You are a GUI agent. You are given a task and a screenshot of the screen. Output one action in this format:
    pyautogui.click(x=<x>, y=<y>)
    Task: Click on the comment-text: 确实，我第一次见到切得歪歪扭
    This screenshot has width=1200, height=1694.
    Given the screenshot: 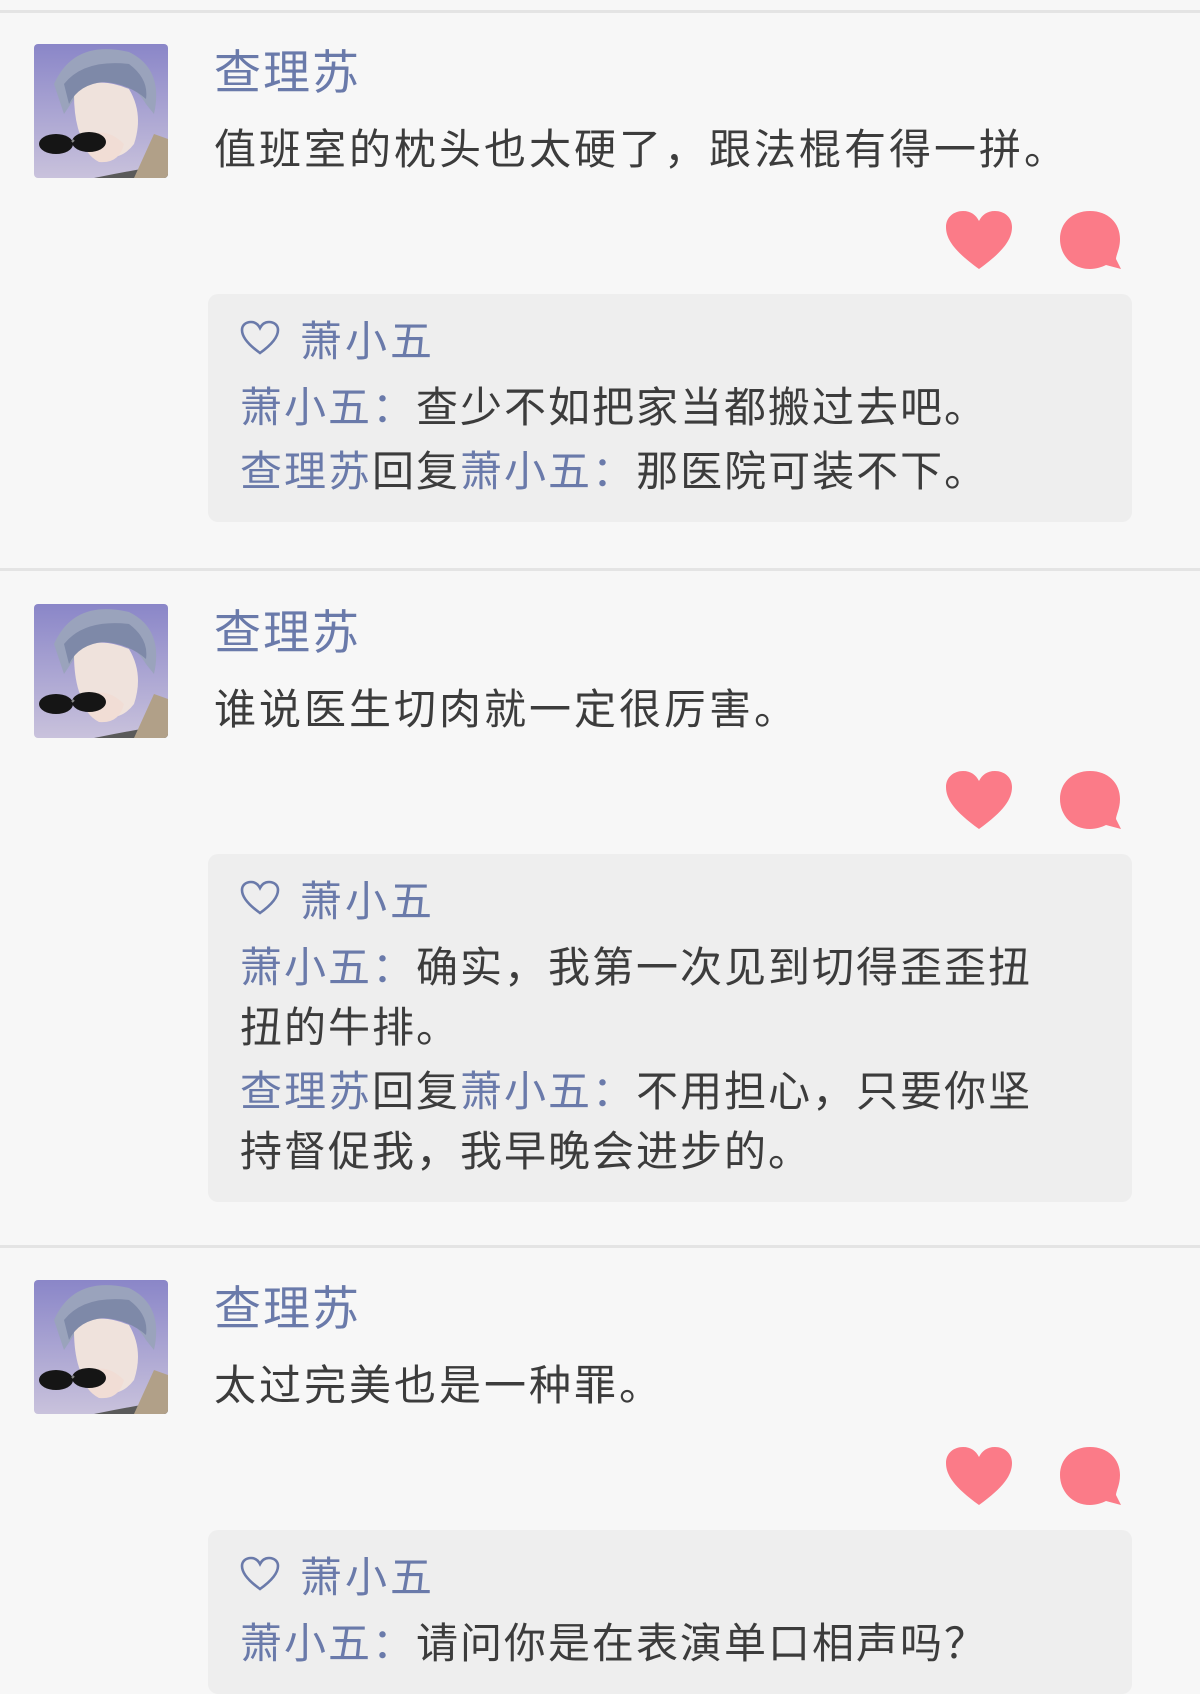 What is the action you would take?
    pyautogui.click(x=724, y=967)
    